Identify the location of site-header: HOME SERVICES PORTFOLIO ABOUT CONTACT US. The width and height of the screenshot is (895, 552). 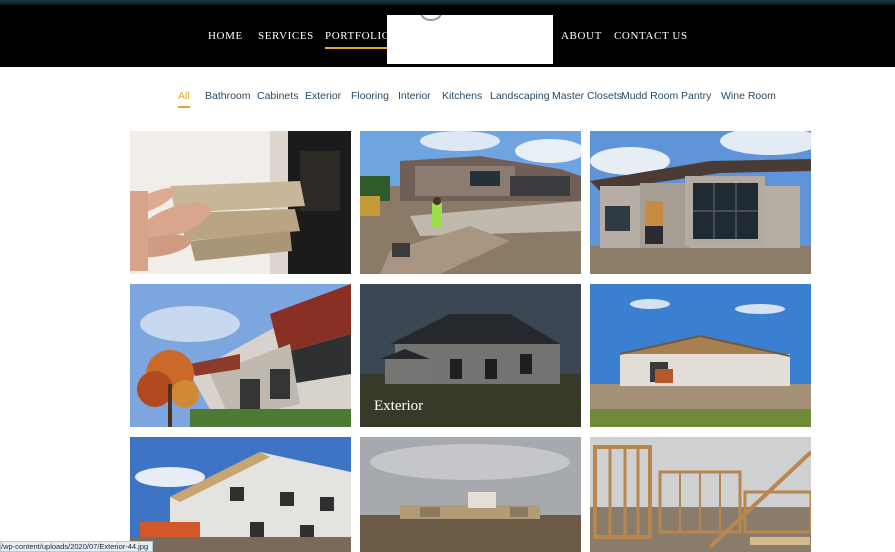
(447, 33).